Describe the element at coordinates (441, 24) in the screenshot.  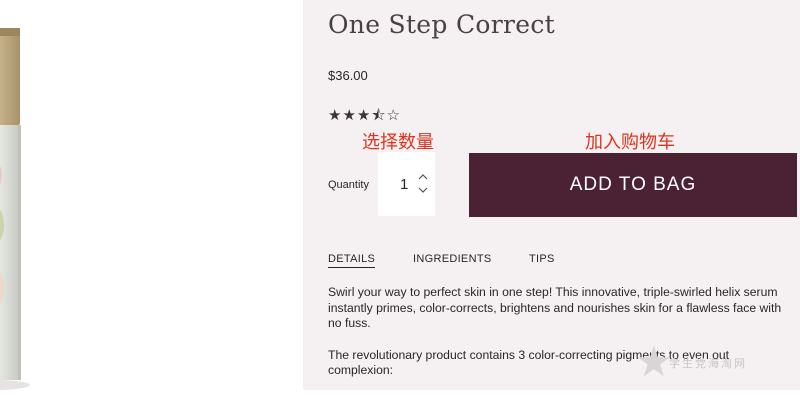
I see `product-title: One Step Correct` at that location.